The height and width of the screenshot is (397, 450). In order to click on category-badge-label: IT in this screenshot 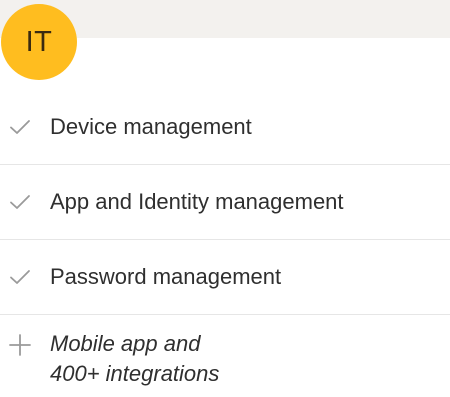, I will do `click(39, 41)`.